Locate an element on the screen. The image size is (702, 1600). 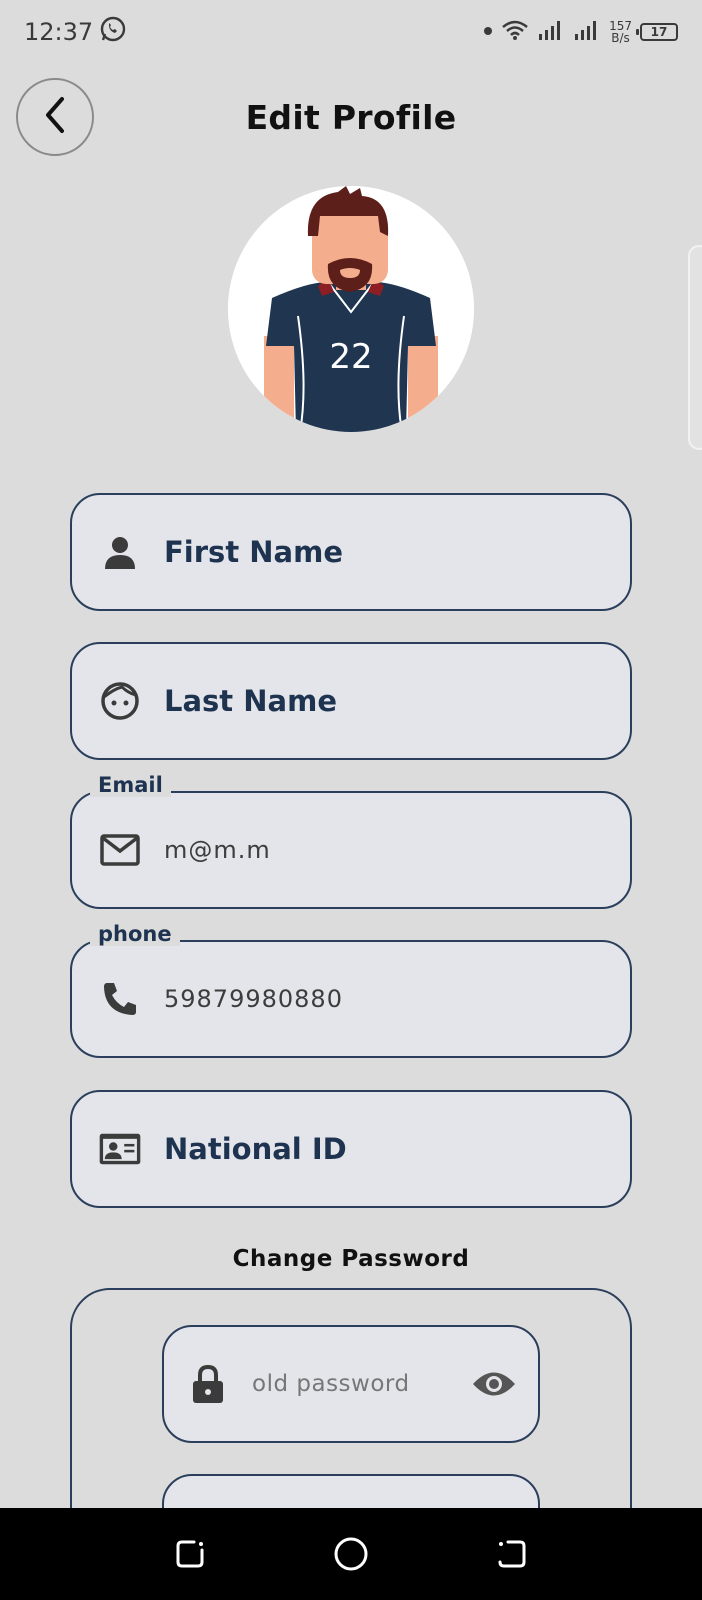
phone-value: 59879980880 is located at coordinates (253, 999).